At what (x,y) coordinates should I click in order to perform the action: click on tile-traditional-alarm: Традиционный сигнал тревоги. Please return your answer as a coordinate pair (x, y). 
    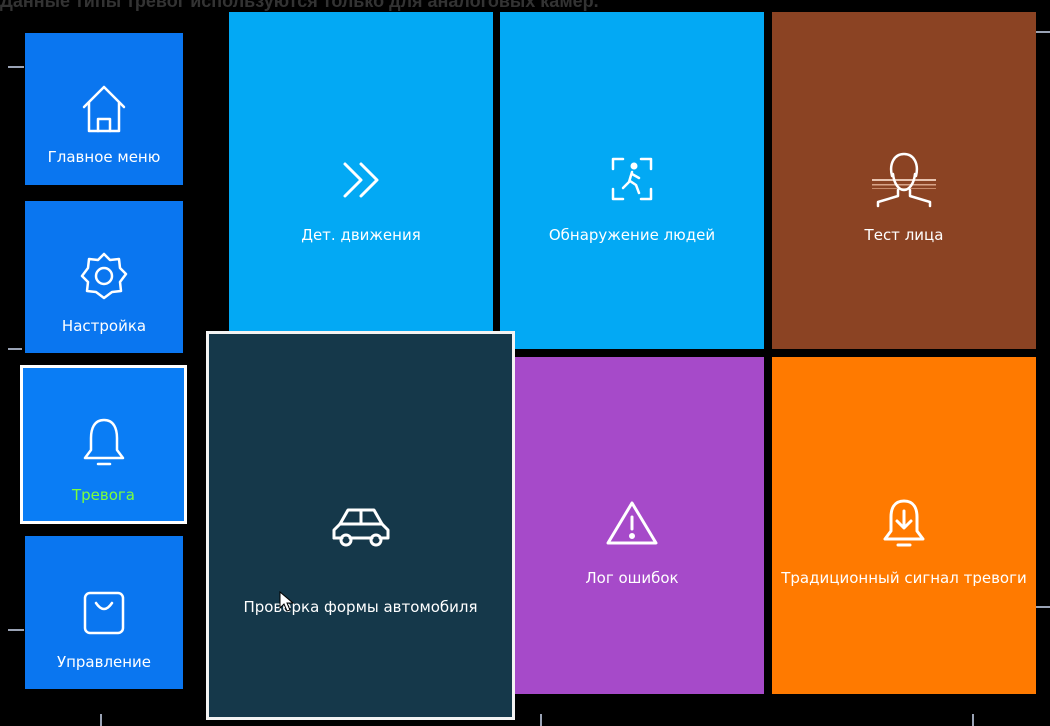
    Looking at the image, I should click on (904, 525).